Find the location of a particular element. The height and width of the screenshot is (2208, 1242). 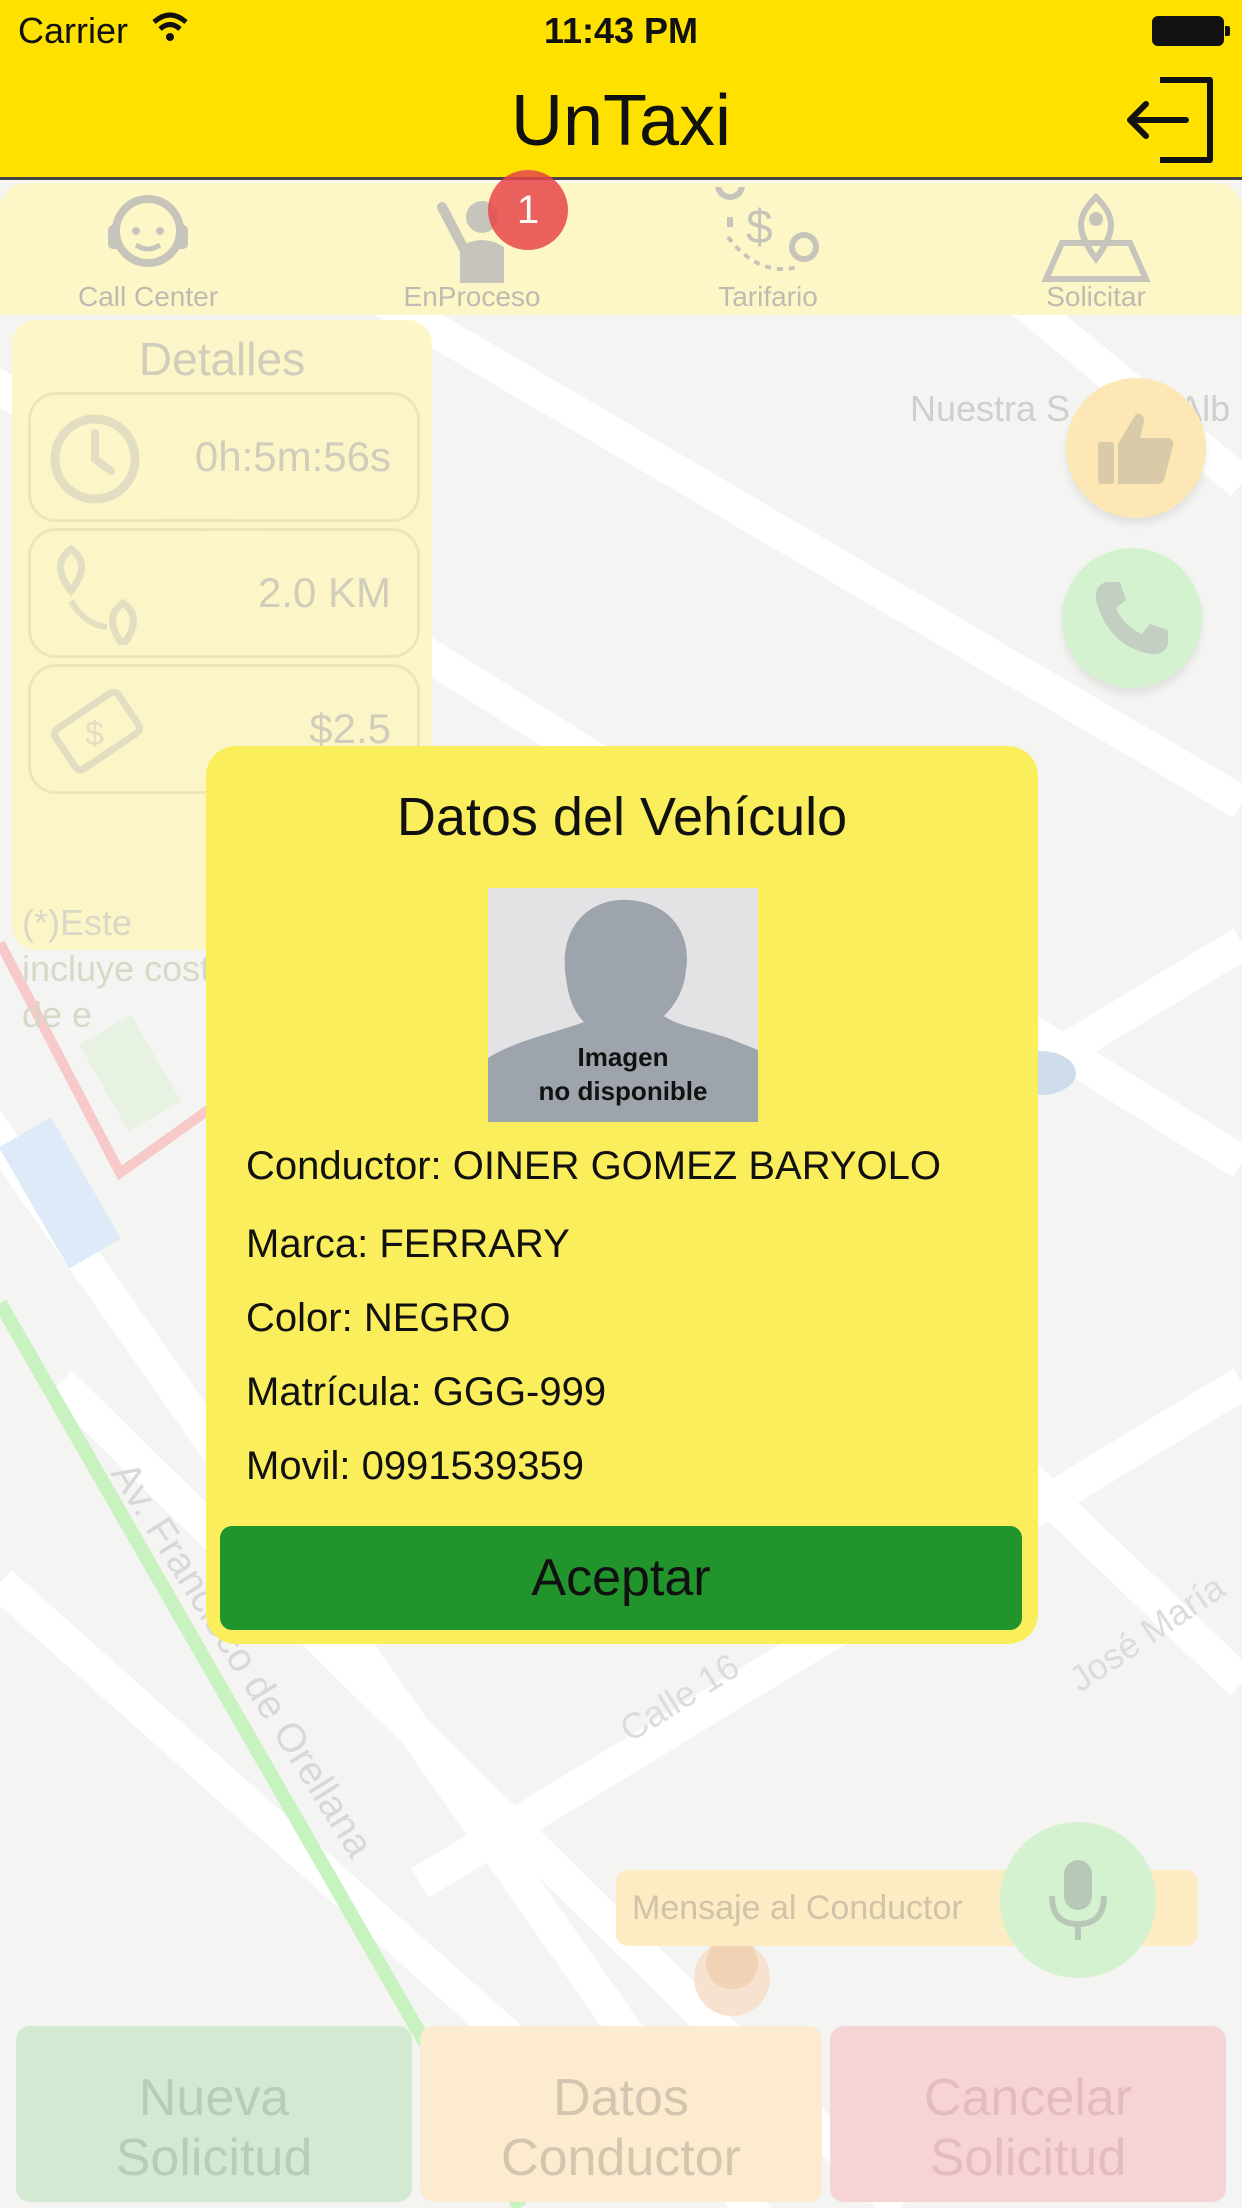

tab-label: Solicitar is located at coordinates (1096, 296).